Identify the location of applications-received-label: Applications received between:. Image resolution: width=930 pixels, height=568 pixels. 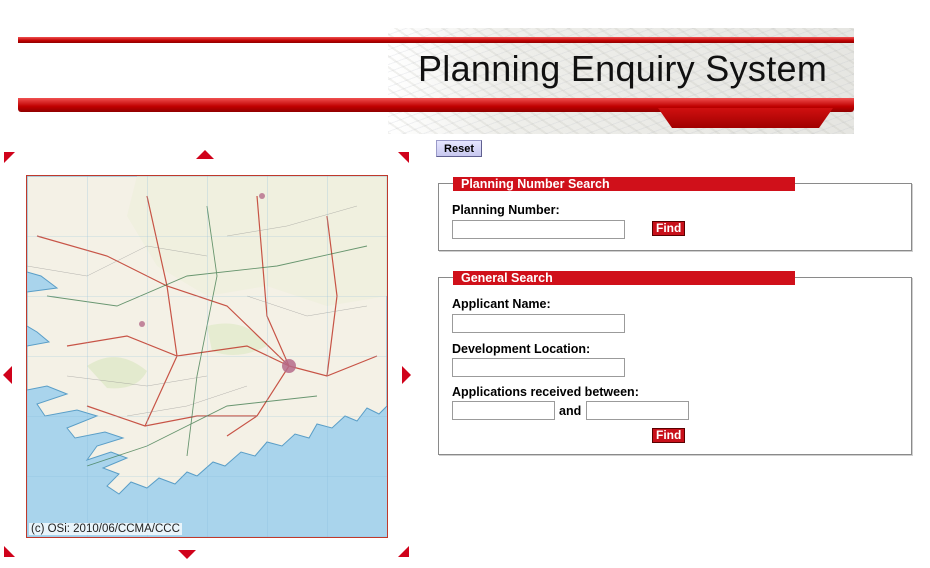
(545, 392).